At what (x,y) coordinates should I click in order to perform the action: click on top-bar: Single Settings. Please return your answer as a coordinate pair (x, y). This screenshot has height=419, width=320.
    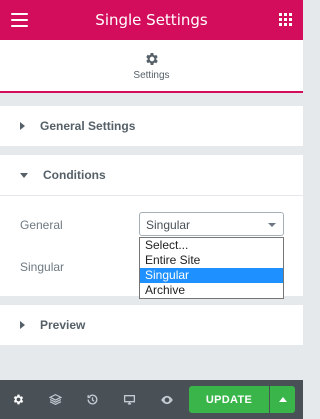
    Looking at the image, I should click on (151, 20).